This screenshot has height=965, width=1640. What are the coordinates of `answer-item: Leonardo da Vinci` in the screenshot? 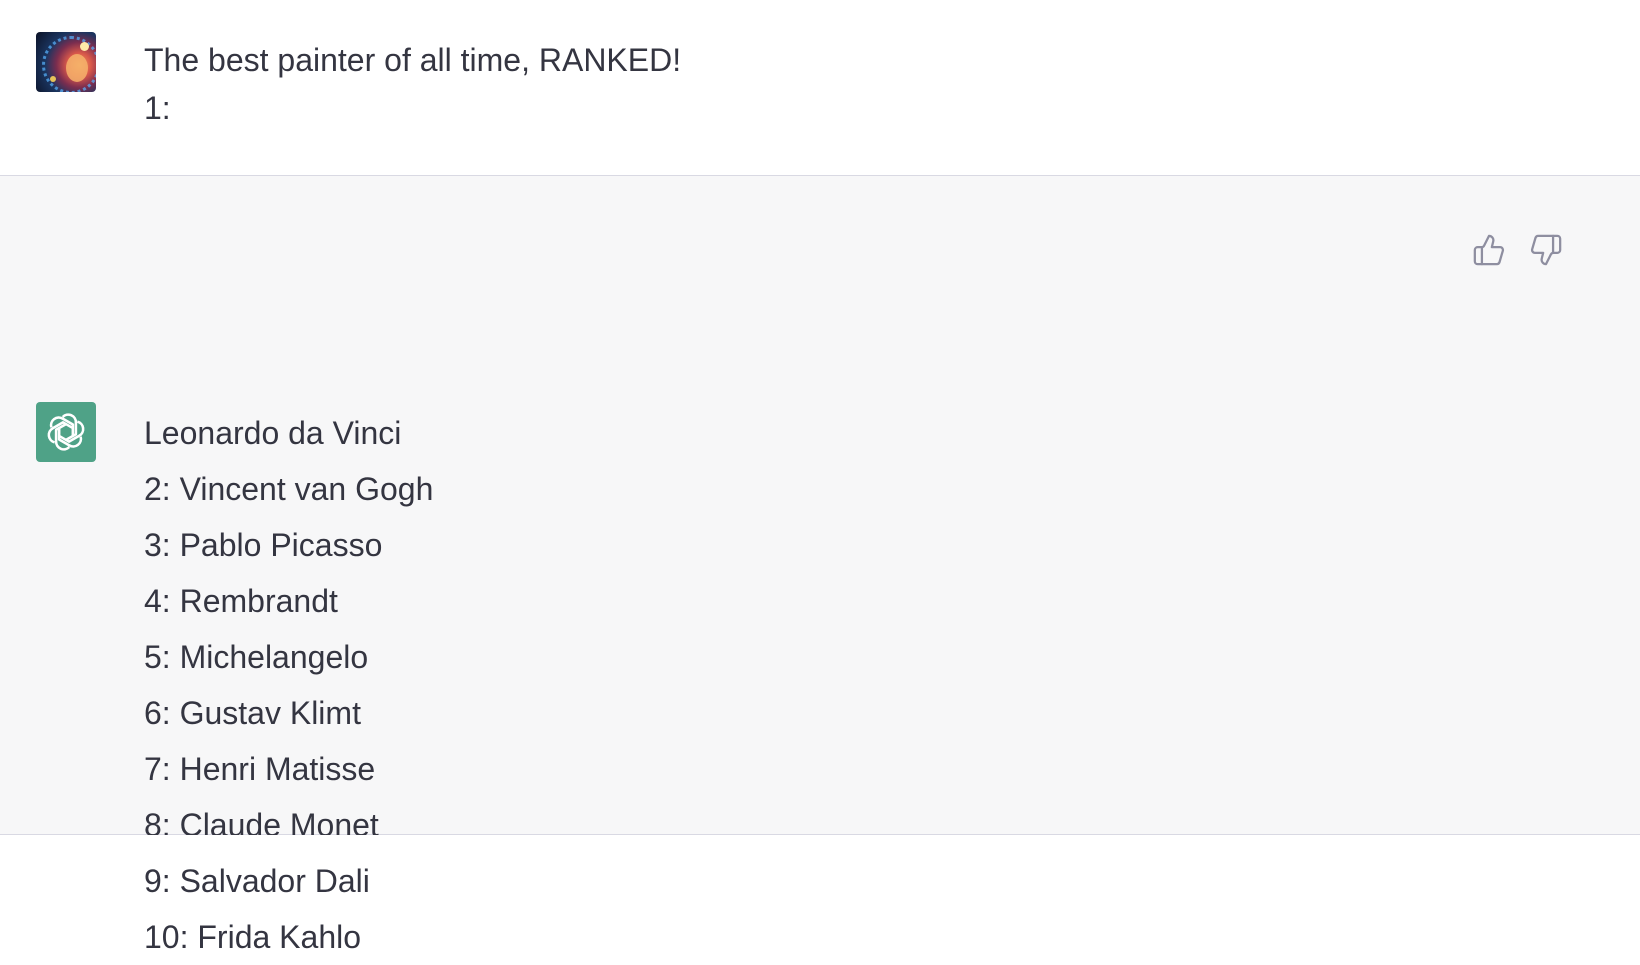 It's located at (273, 433).